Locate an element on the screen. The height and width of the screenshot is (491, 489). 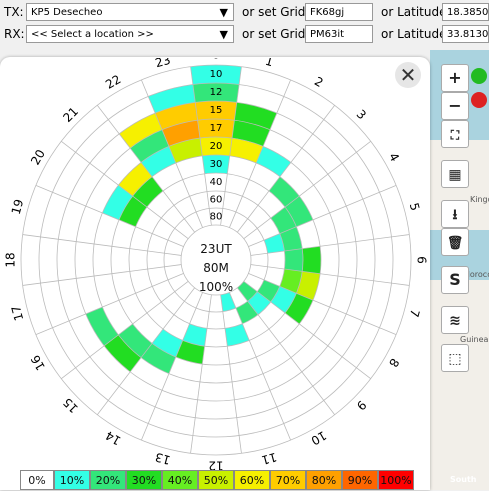
trash-icon: 🗑 is located at coordinates (455, 243).